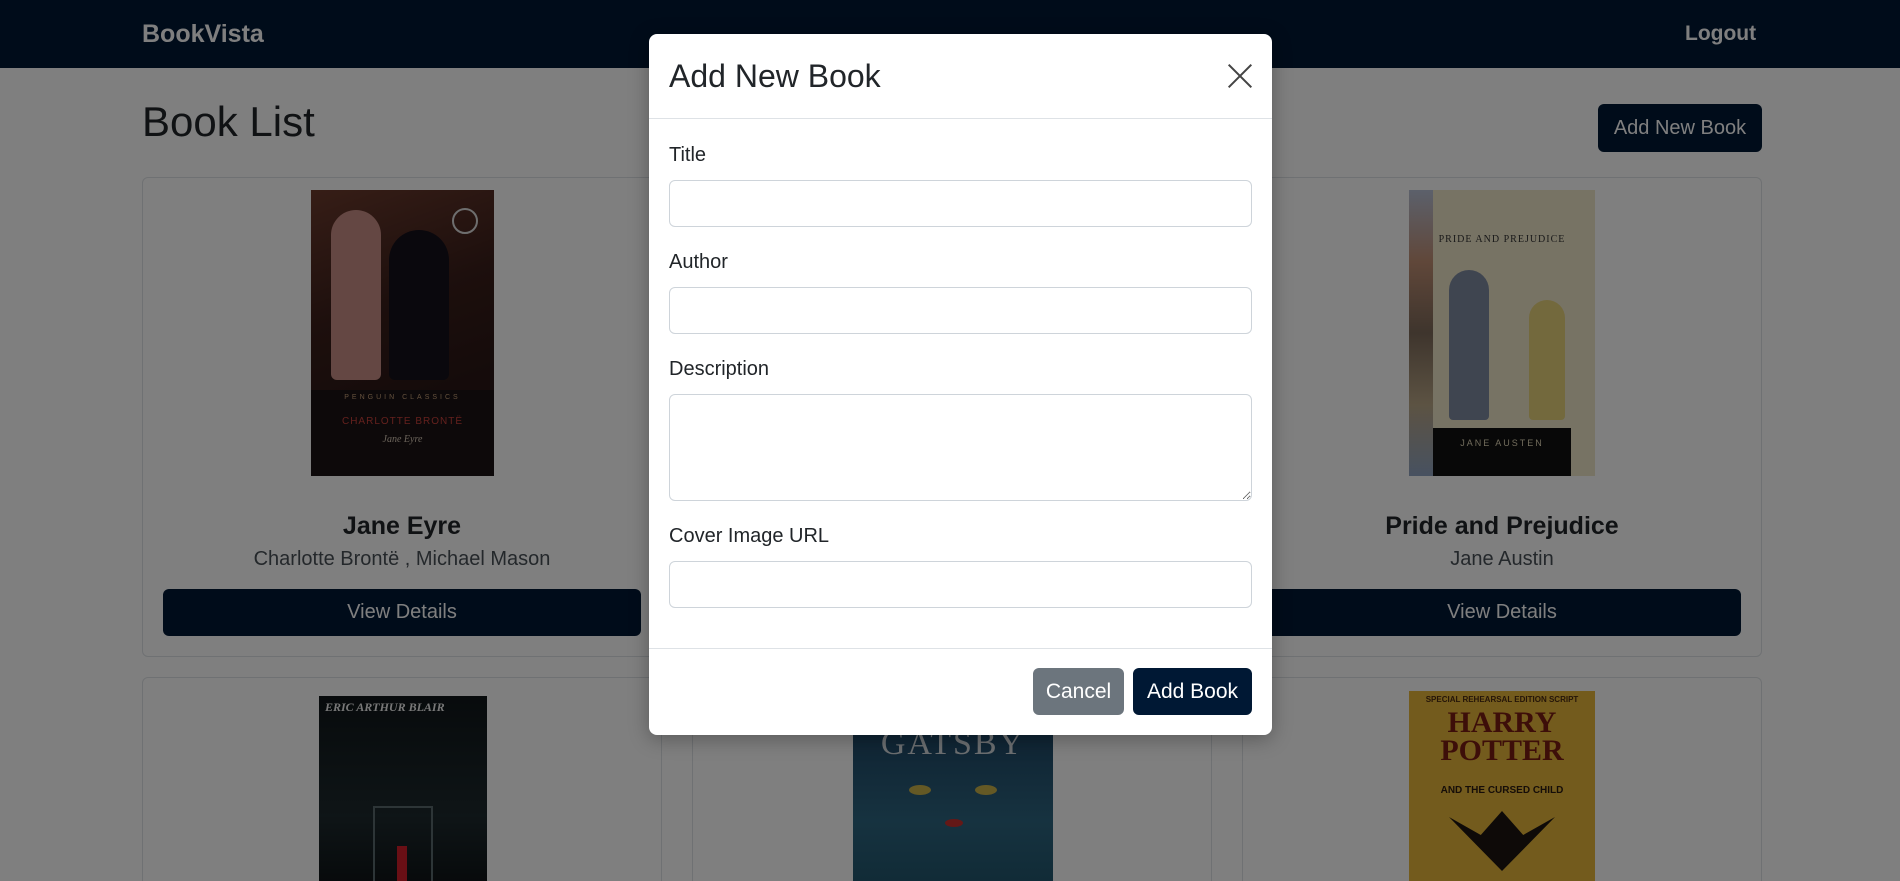 Image resolution: width=1900 pixels, height=881 pixels. I want to click on title-input, so click(960, 203).